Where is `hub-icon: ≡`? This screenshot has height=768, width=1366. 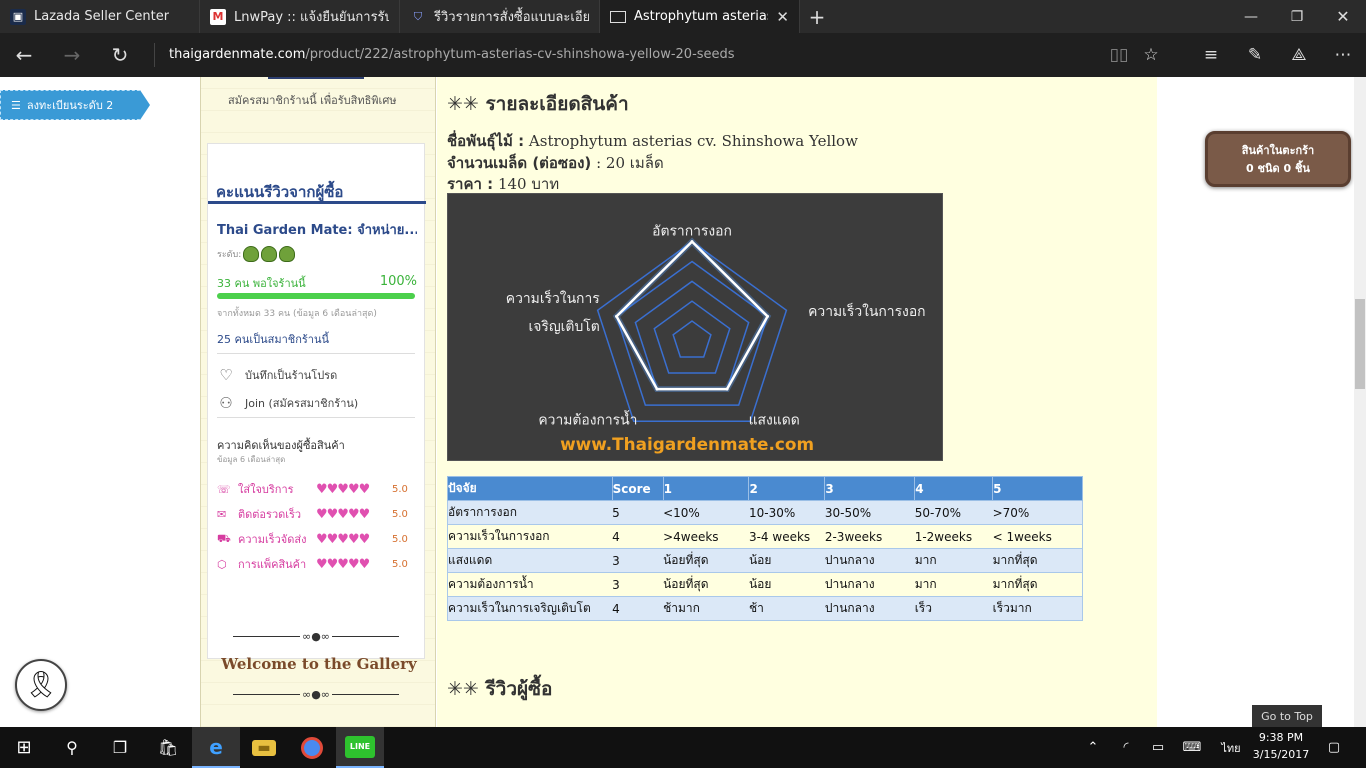 hub-icon: ≡ is located at coordinates (1211, 55).